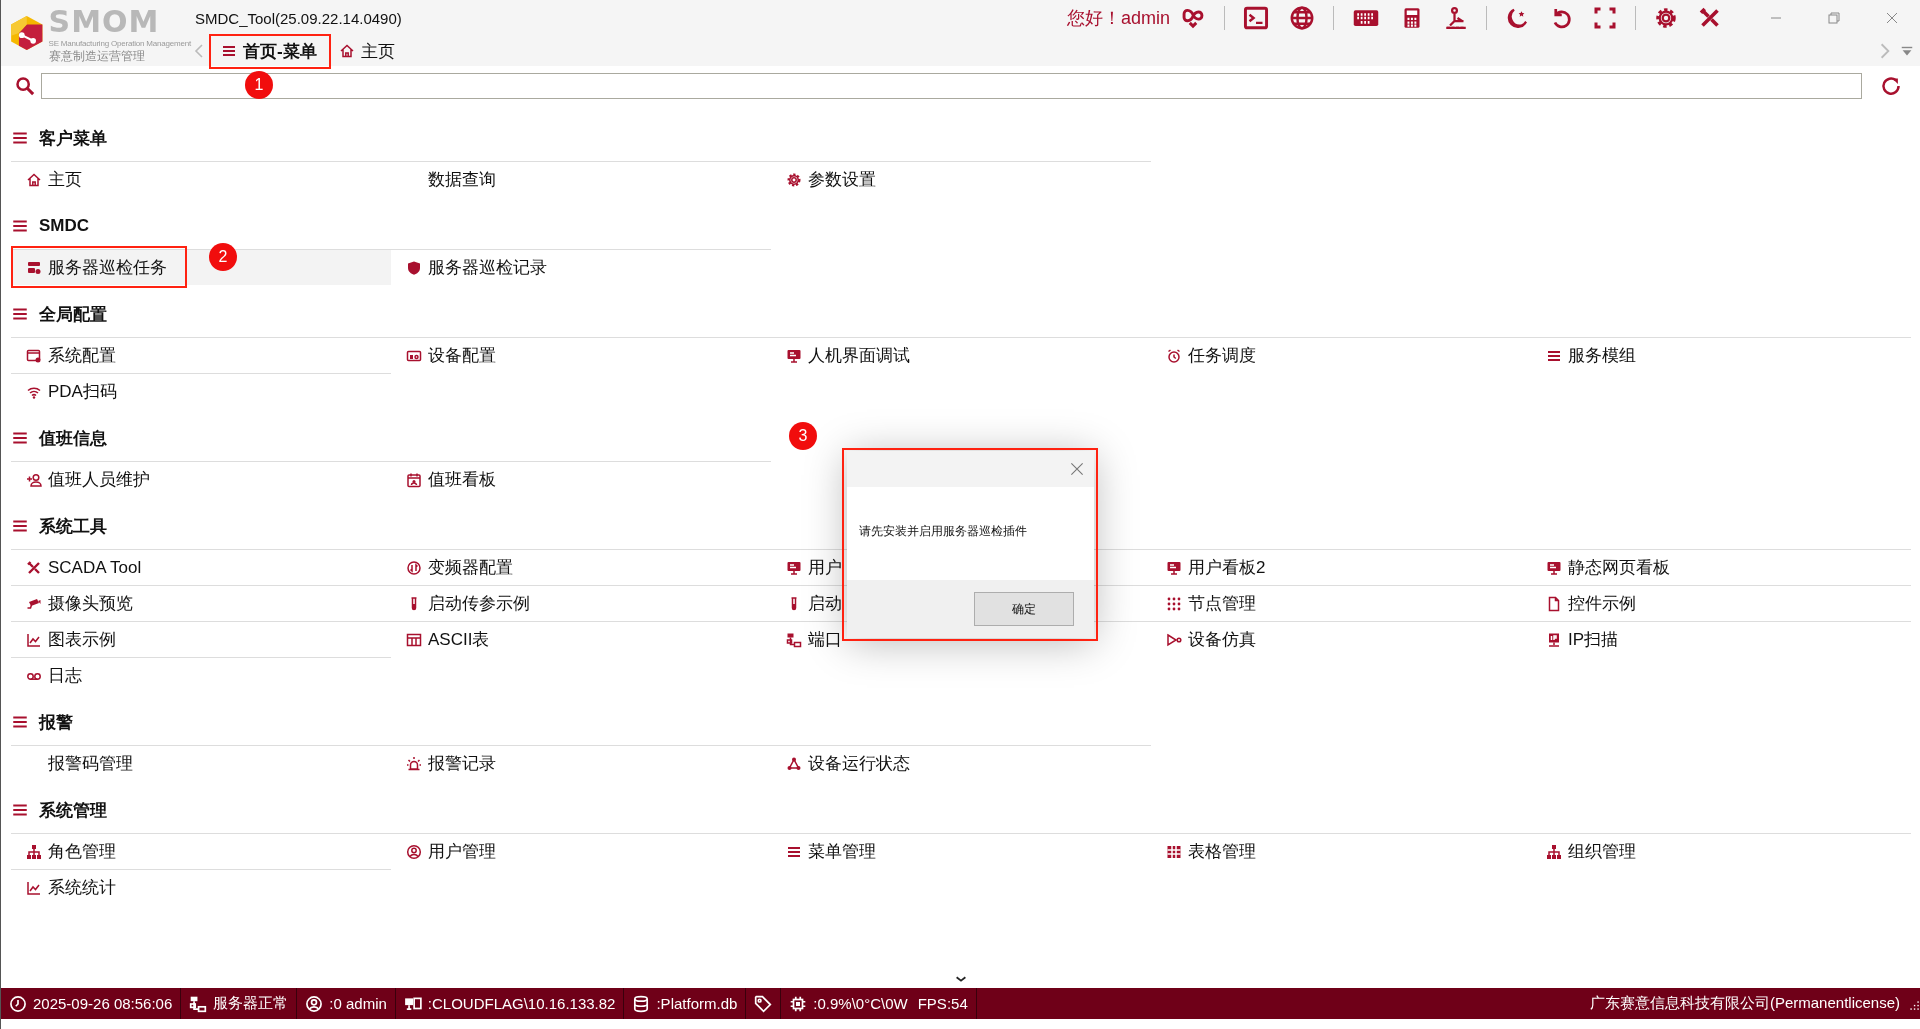 The height and width of the screenshot is (1029, 1920). I want to click on table-icon, so click(414, 639).